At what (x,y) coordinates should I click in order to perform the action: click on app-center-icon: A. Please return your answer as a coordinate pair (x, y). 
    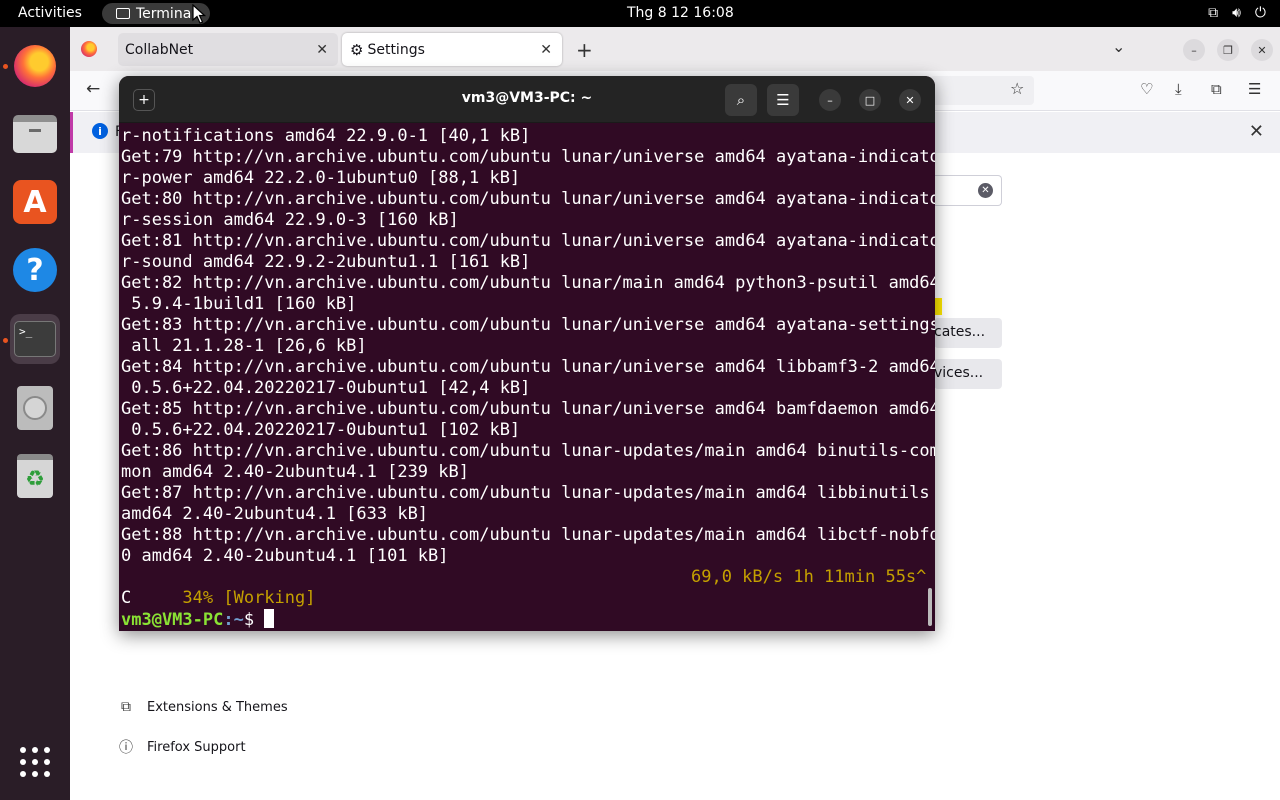
    Looking at the image, I should click on (35, 202).